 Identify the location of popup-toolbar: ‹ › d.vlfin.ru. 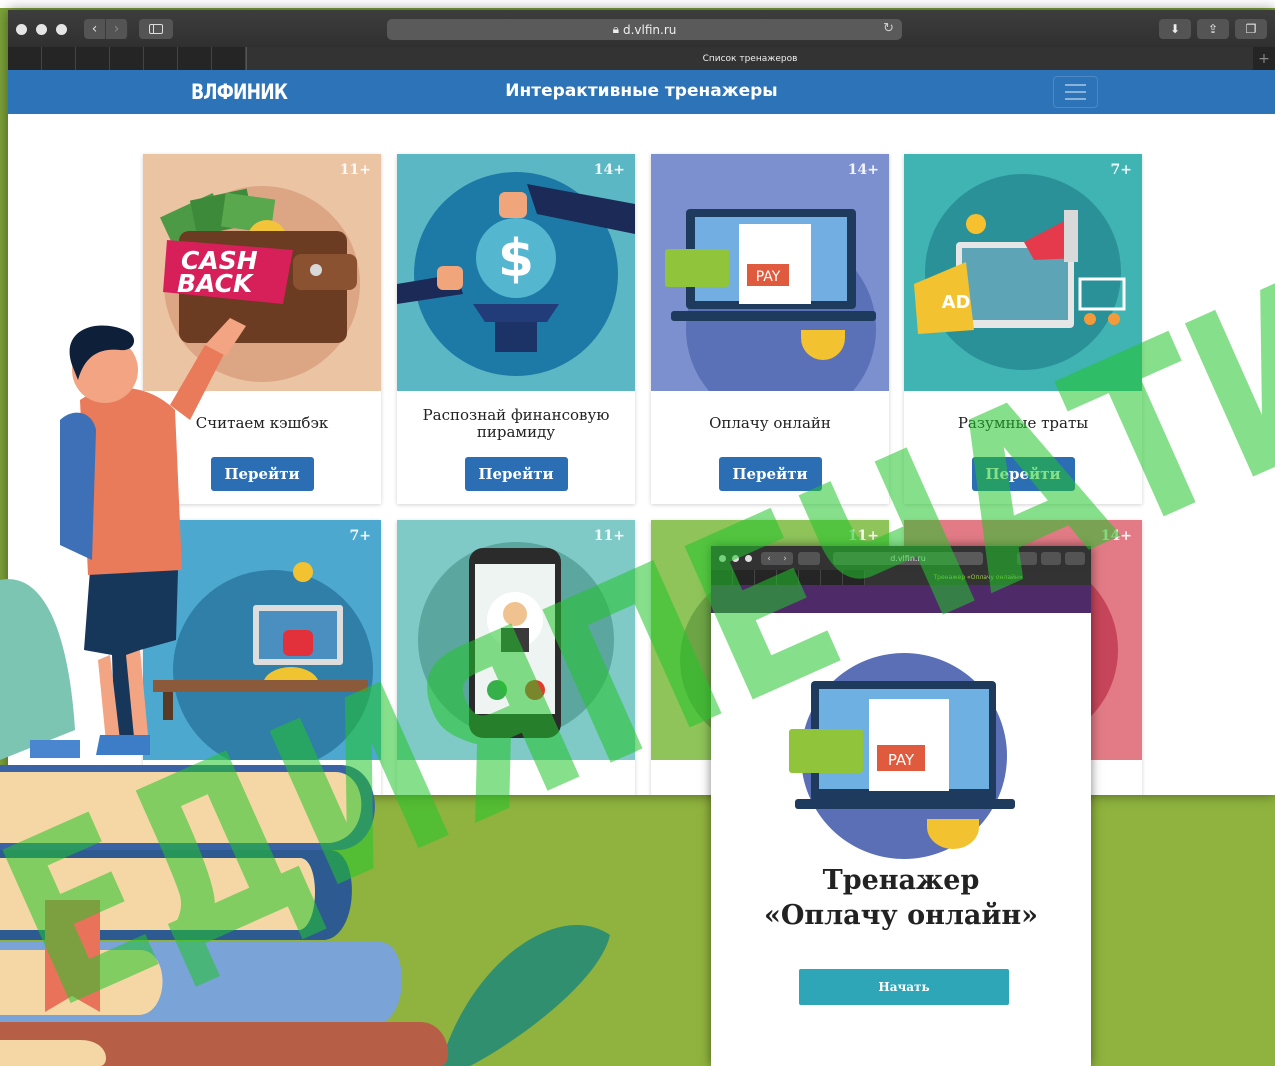
(901, 558).